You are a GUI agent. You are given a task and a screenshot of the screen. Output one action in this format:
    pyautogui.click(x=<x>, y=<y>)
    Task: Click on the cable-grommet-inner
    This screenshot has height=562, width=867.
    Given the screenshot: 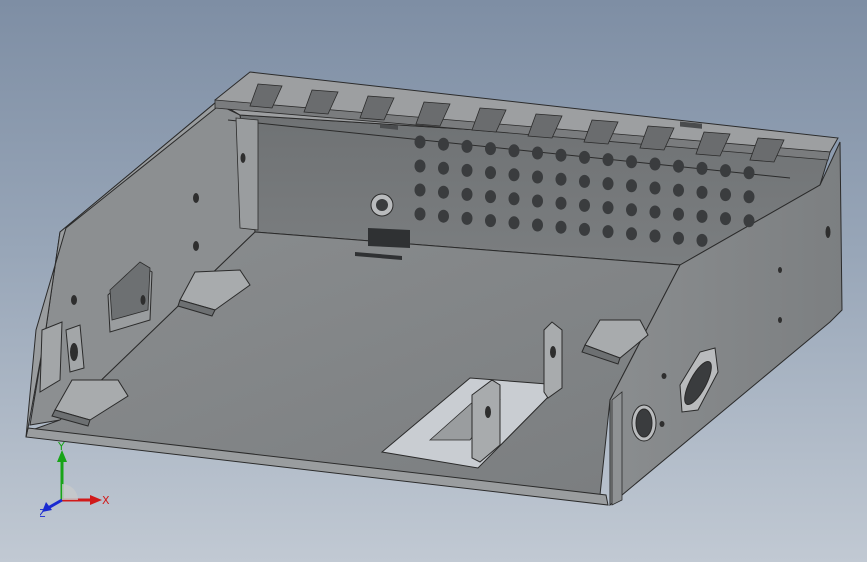 What is the action you would take?
    pyautogui.click(x=382, y=205)
    